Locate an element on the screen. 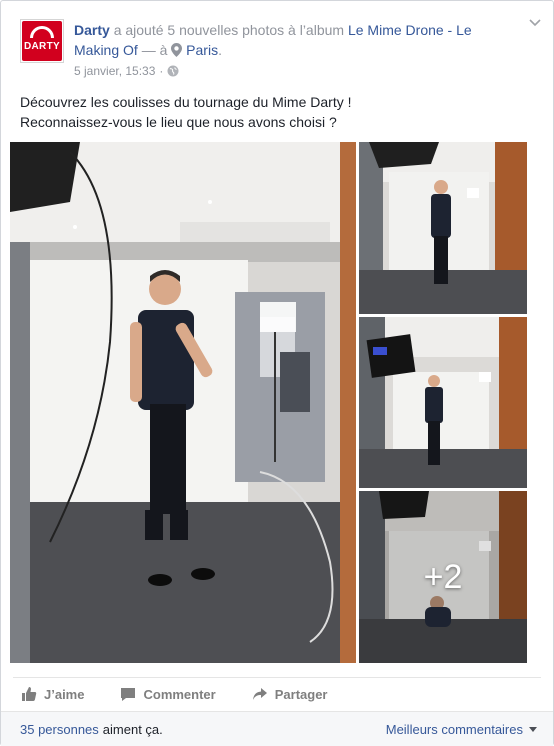 This screenshot has width=554, height=746. darty-logo: DARTY is located at coordinates (42, 41).